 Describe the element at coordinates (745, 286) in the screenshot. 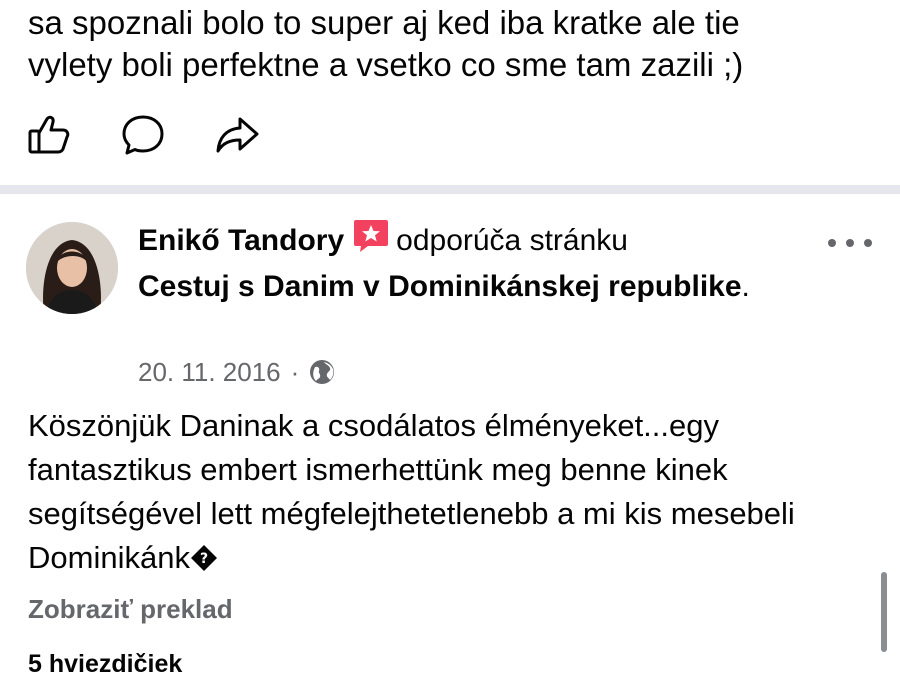

I see `page-name-suffix: .` at that location.